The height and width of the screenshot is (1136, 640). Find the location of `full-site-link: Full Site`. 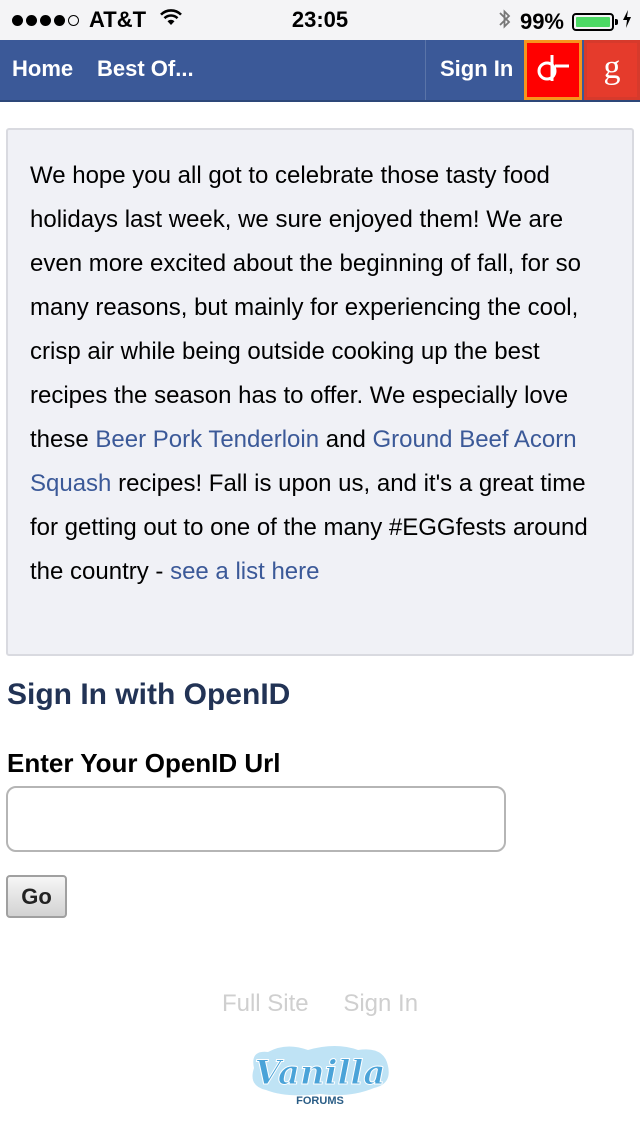

full-site-link: Full Site is located at coordinates (265, 1003).